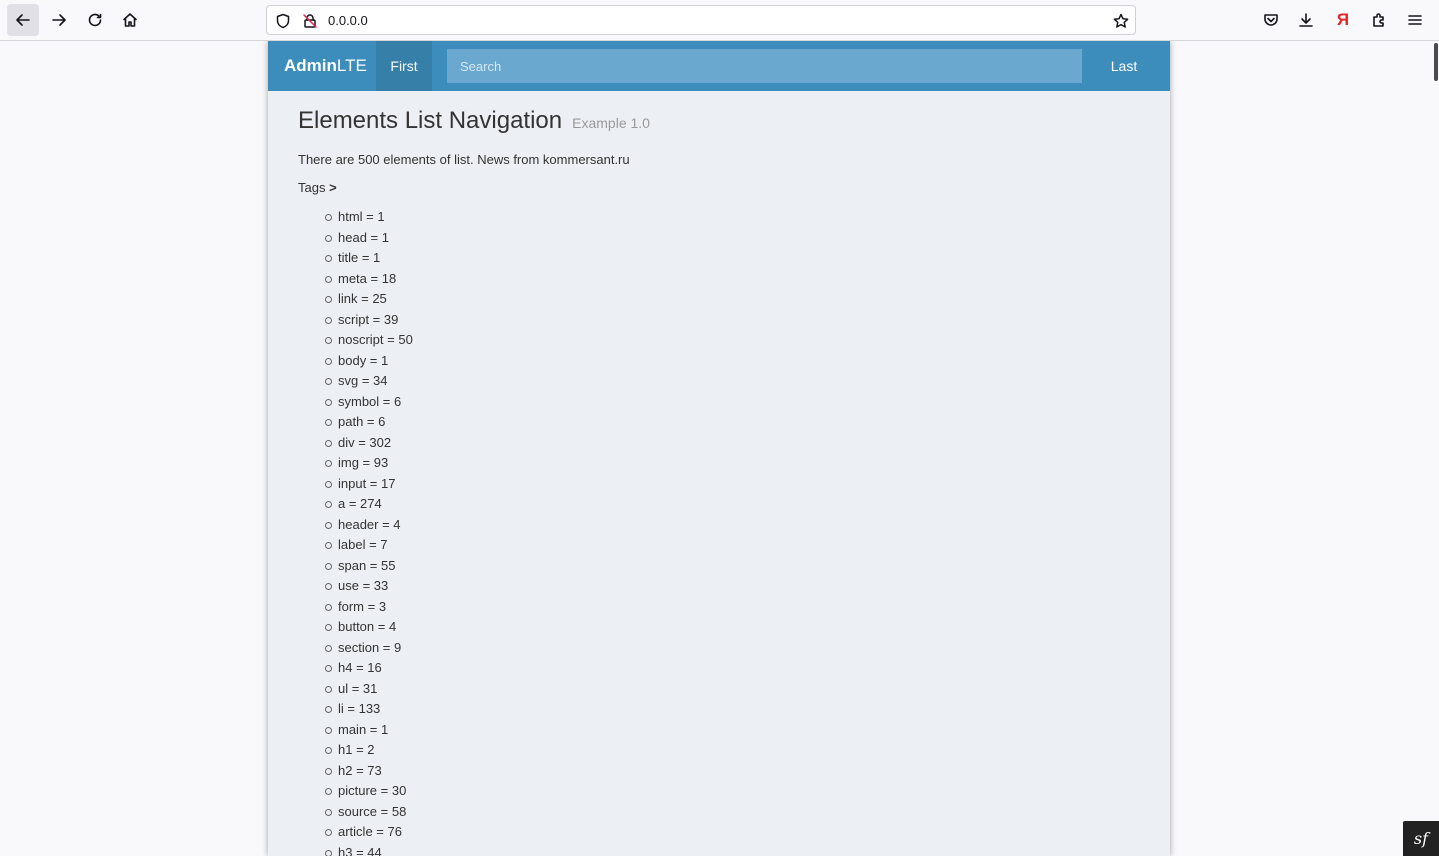 The width and height of the screenshot is (1439, 856). Describe the element at coordinates (732, 668) in the screenshot. I see `tag-list-item: h4 = 16` at that location.